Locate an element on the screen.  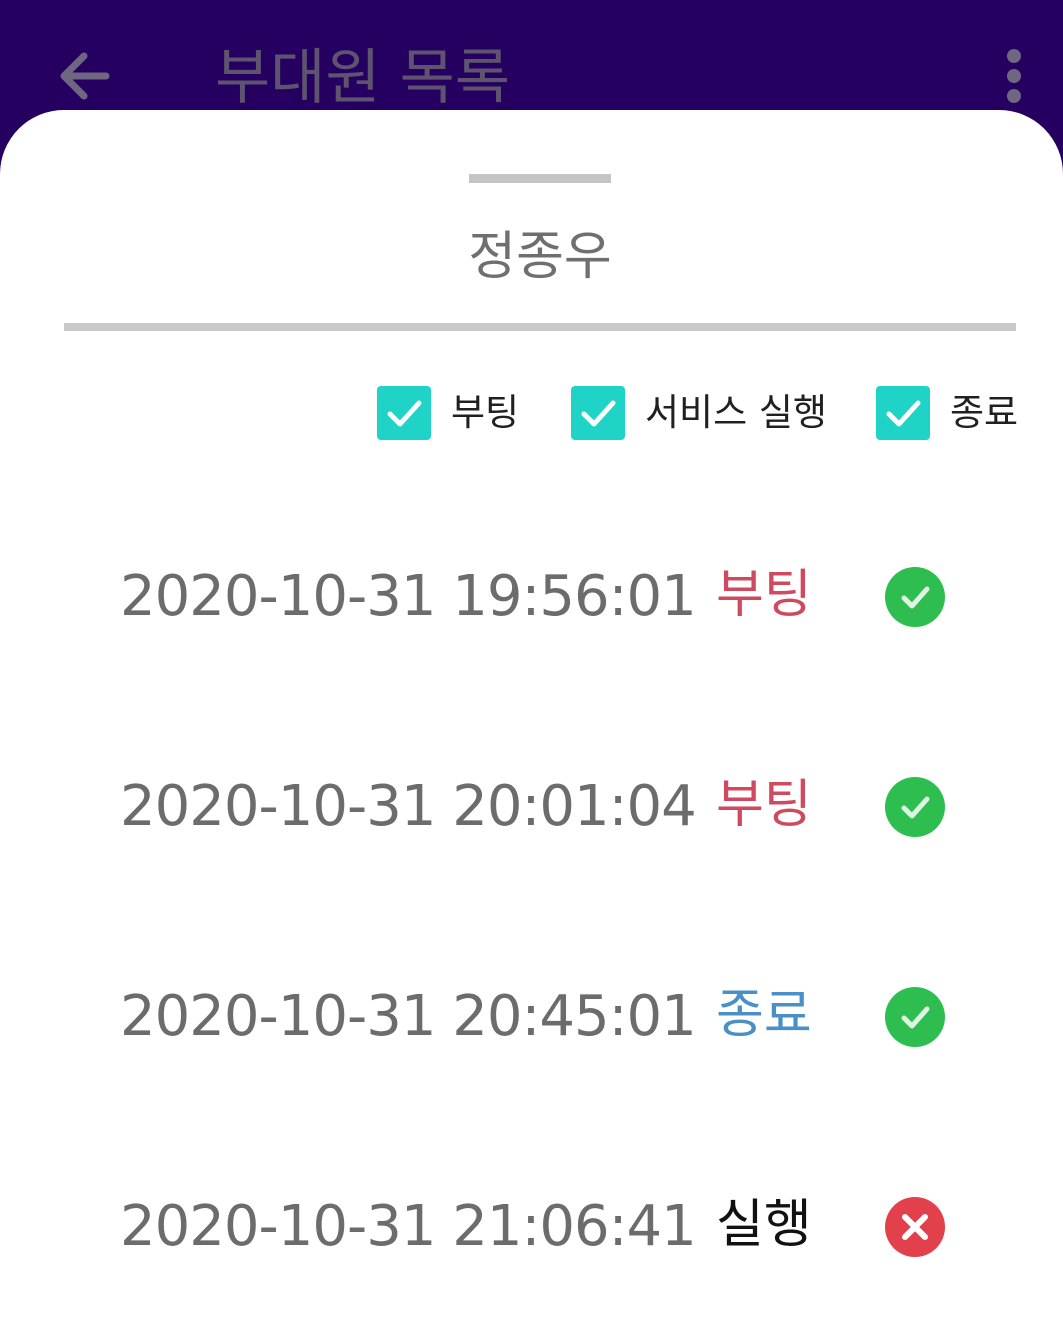
divider is located at coordinates (540, 327).